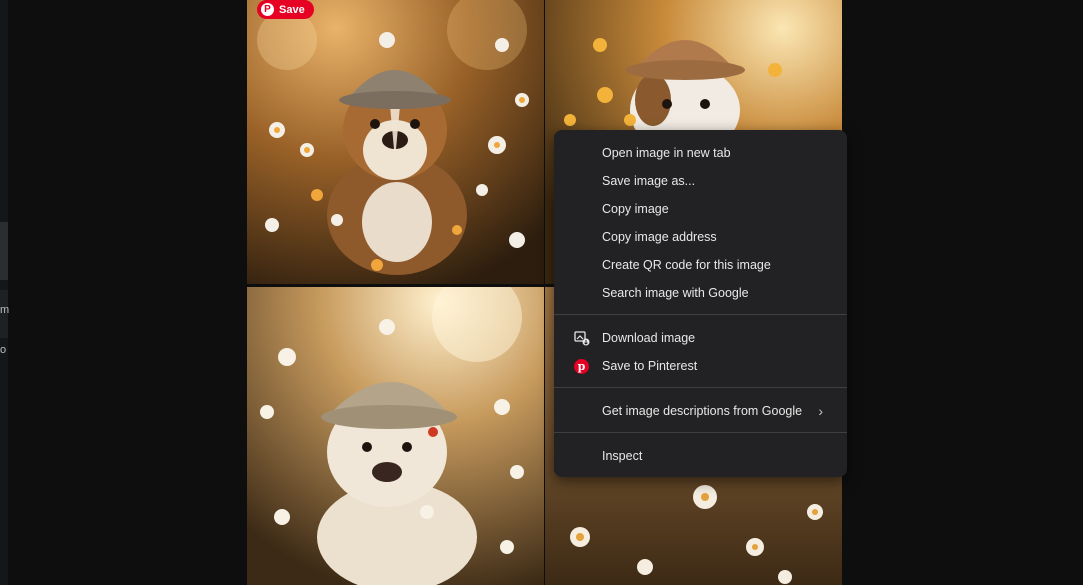  Describe the element at coordinates (675, 293) in the screenshot. I see `menu-item-label: Search image with Google` at that location.